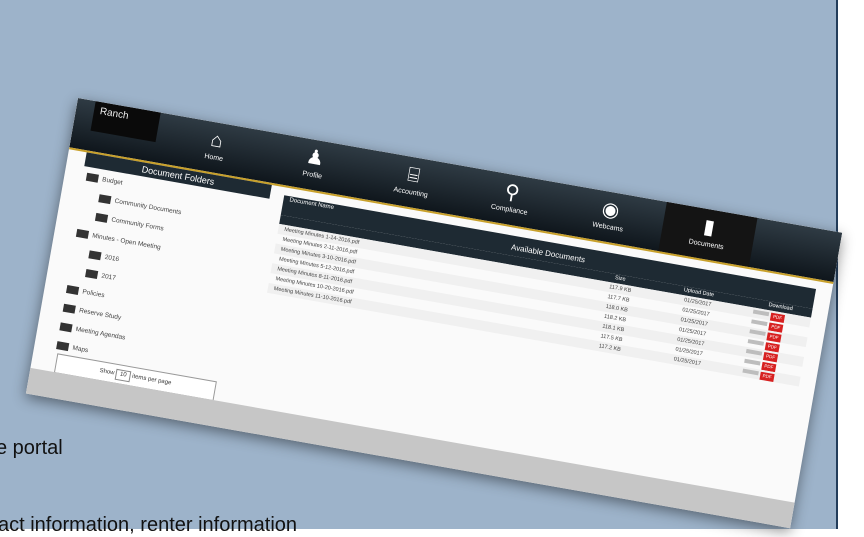  Describe the element at coordinates (123, 375) in the screenshot. I see `per-page-input: 10` at that location.